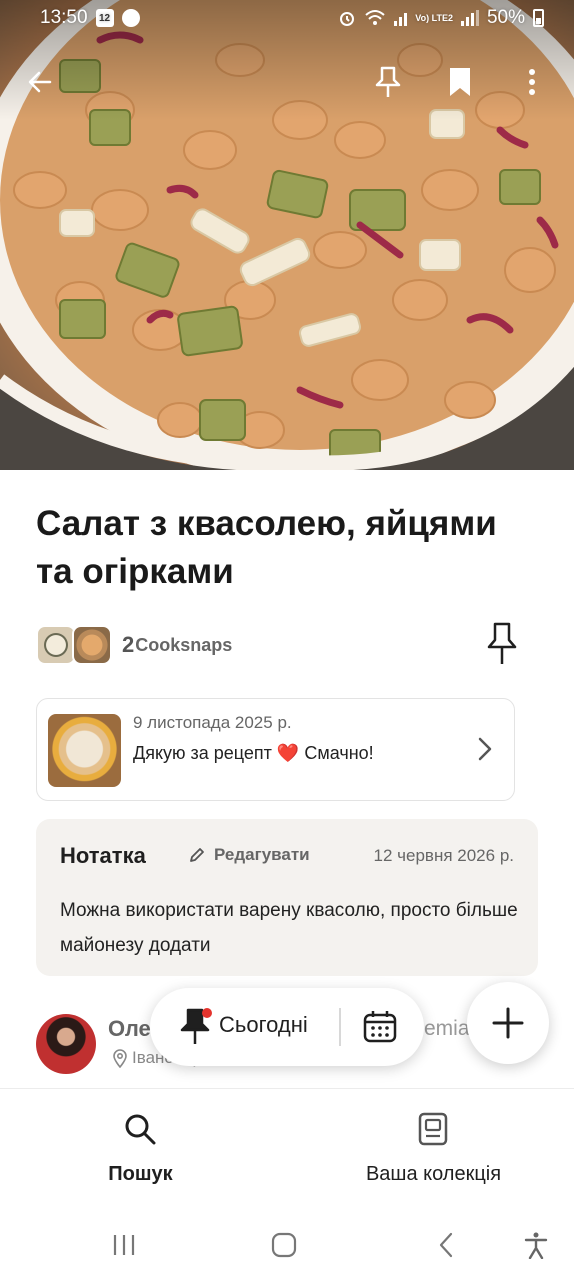 This screenshot has width=574, height=1280. What do you see at coordinates (288, 753) in the screenshot?
I see `heart-emoji: ❤️` at bounding box center [288, 753].